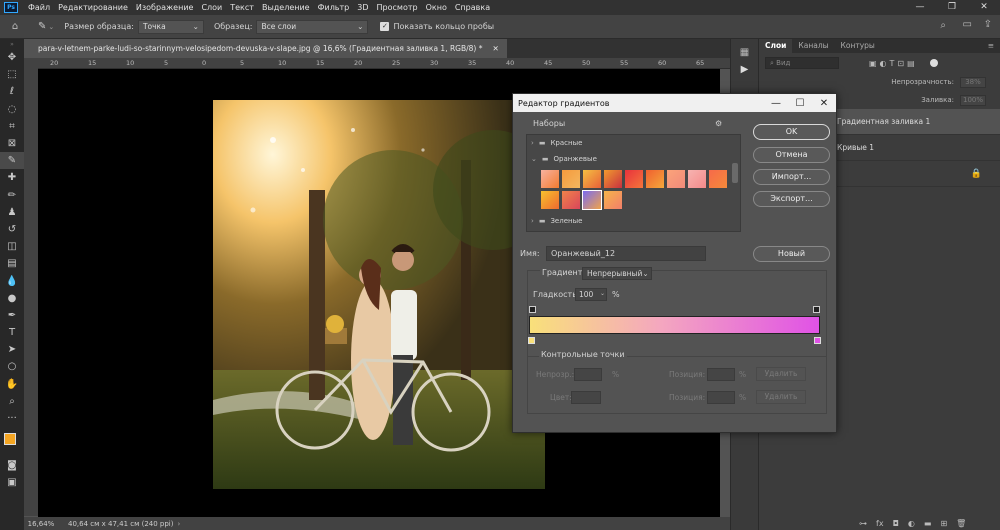  Describe the element at coordinates (893, 63) in the screenshot. I see `filter-icons: ▣◐T⊡▤` at that location.